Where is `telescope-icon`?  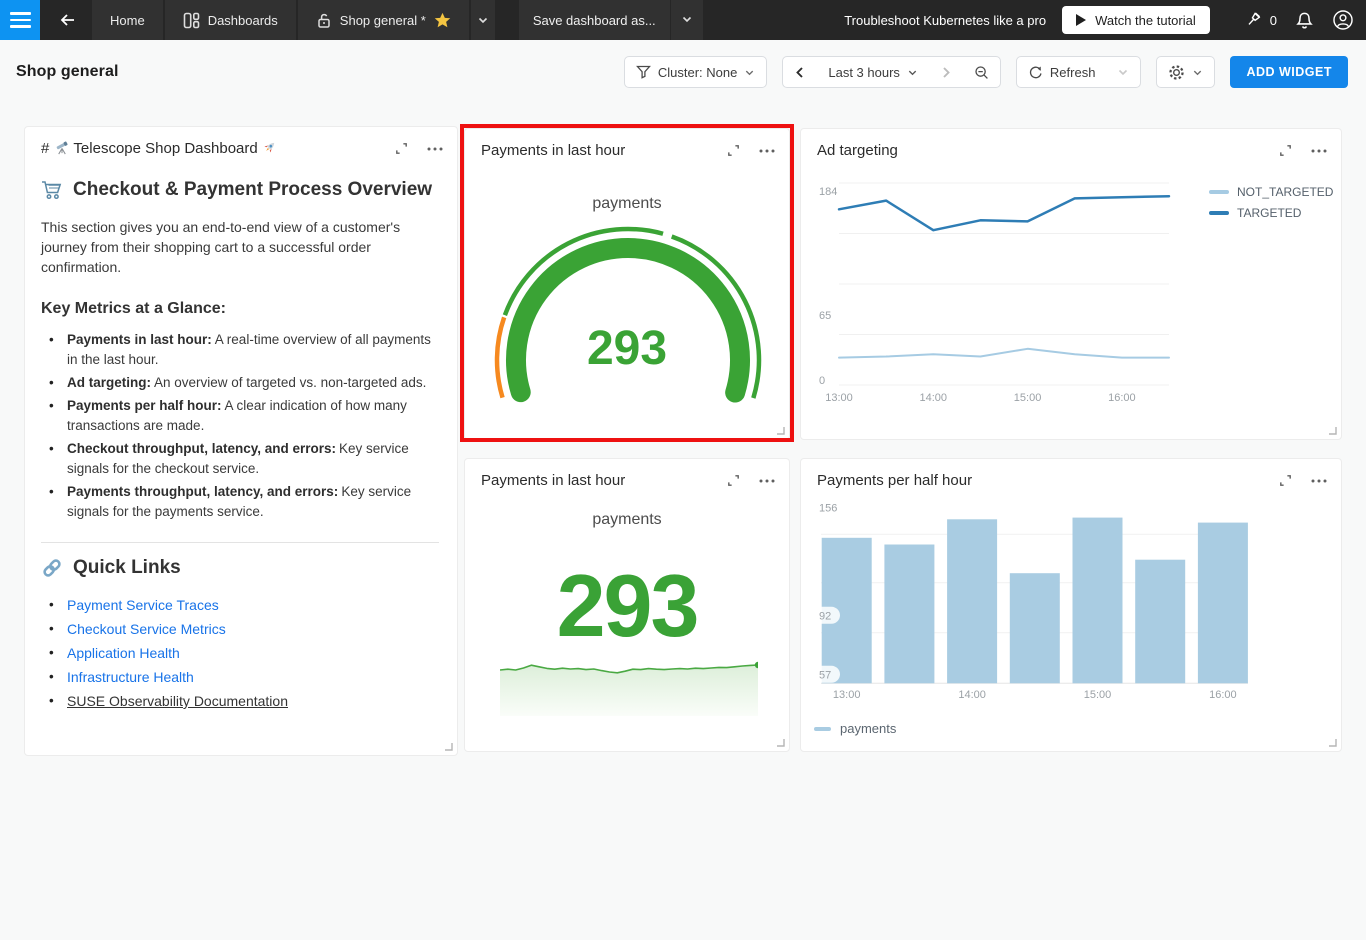 telescope-icon is located at coordinates (62, 148).